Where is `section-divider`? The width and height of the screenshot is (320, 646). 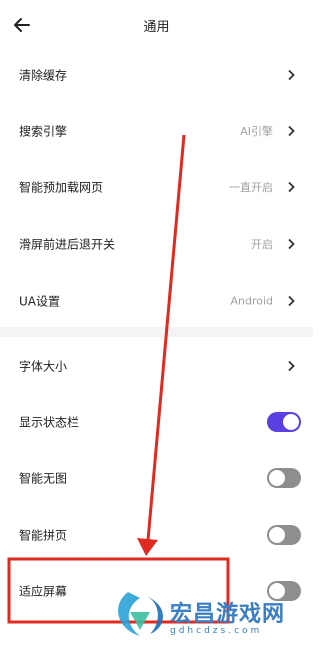
section-divider is located at coordinates (156, 332).